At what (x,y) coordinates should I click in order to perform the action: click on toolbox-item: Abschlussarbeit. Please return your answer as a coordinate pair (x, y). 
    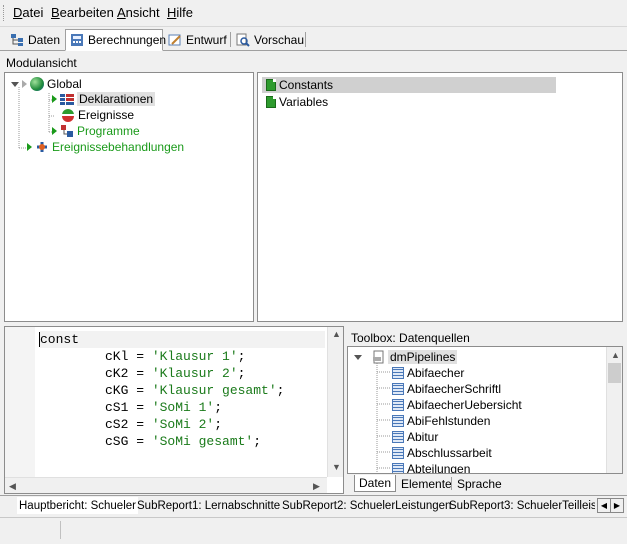
    Looking at the image, I should click on (442, 453).